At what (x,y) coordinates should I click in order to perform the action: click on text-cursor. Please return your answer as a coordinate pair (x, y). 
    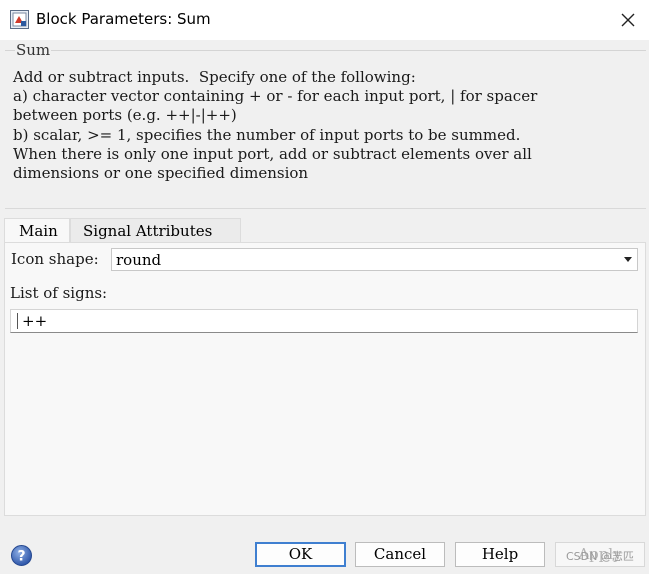
    Looking at the image, I should click on (17, 321).